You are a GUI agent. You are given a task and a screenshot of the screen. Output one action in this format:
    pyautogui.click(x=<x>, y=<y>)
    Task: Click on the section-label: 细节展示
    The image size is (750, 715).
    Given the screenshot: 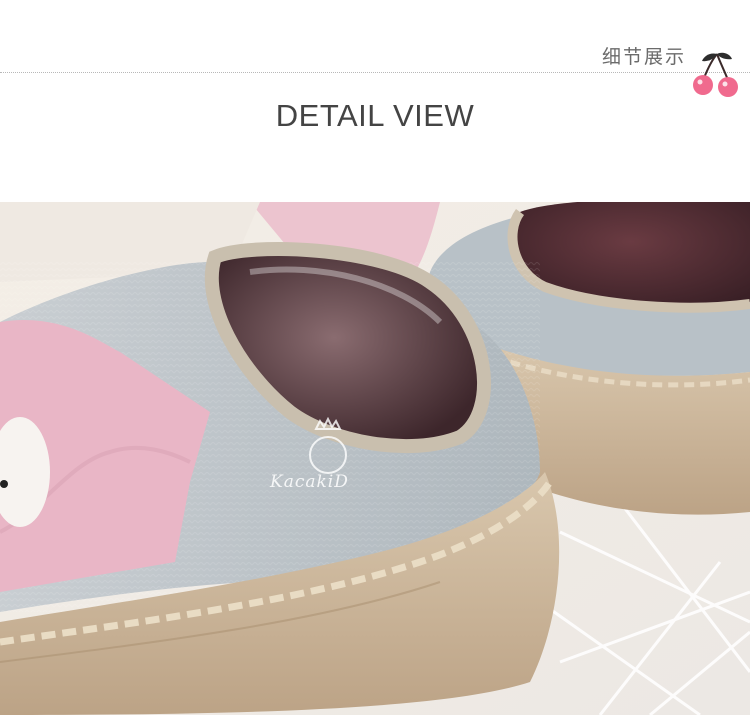 What is the action you would take?
    pyautogui.click(x=644, y=55)
    